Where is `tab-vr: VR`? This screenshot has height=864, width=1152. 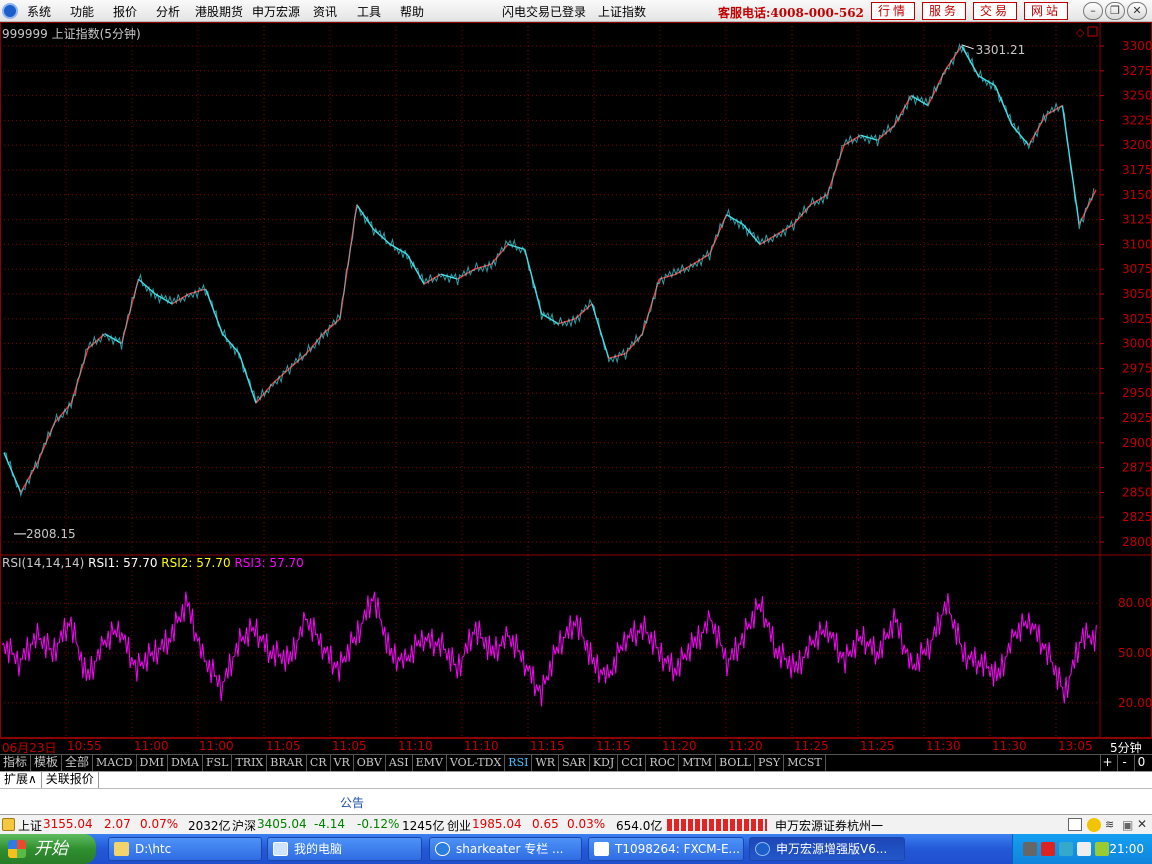
tab-vr: VR is located at coordinates (342, 763).